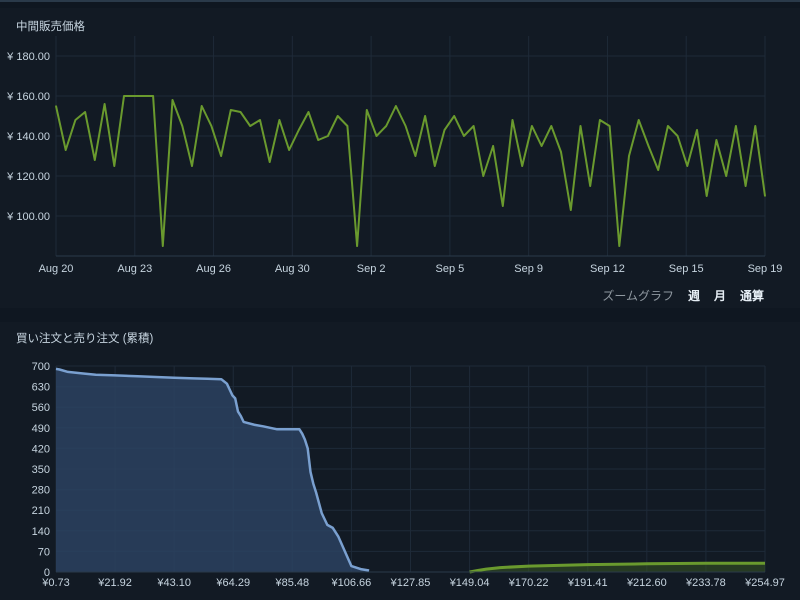 This screenshot has height=600, width=800. I want to click on price-x-tick-label: Sep 19, so click(765, 269).